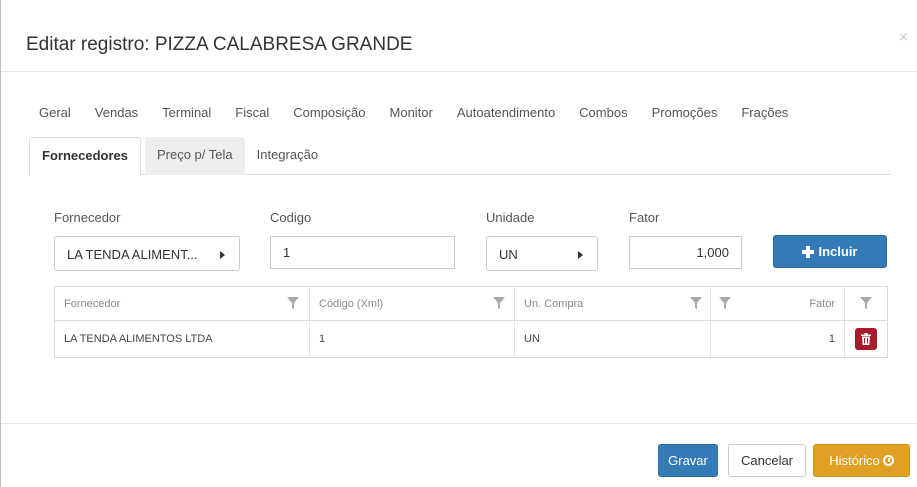 The width and height of the screenshot is (917, 487). I want to click on unidade-label: Unidade, so click(510, 217).